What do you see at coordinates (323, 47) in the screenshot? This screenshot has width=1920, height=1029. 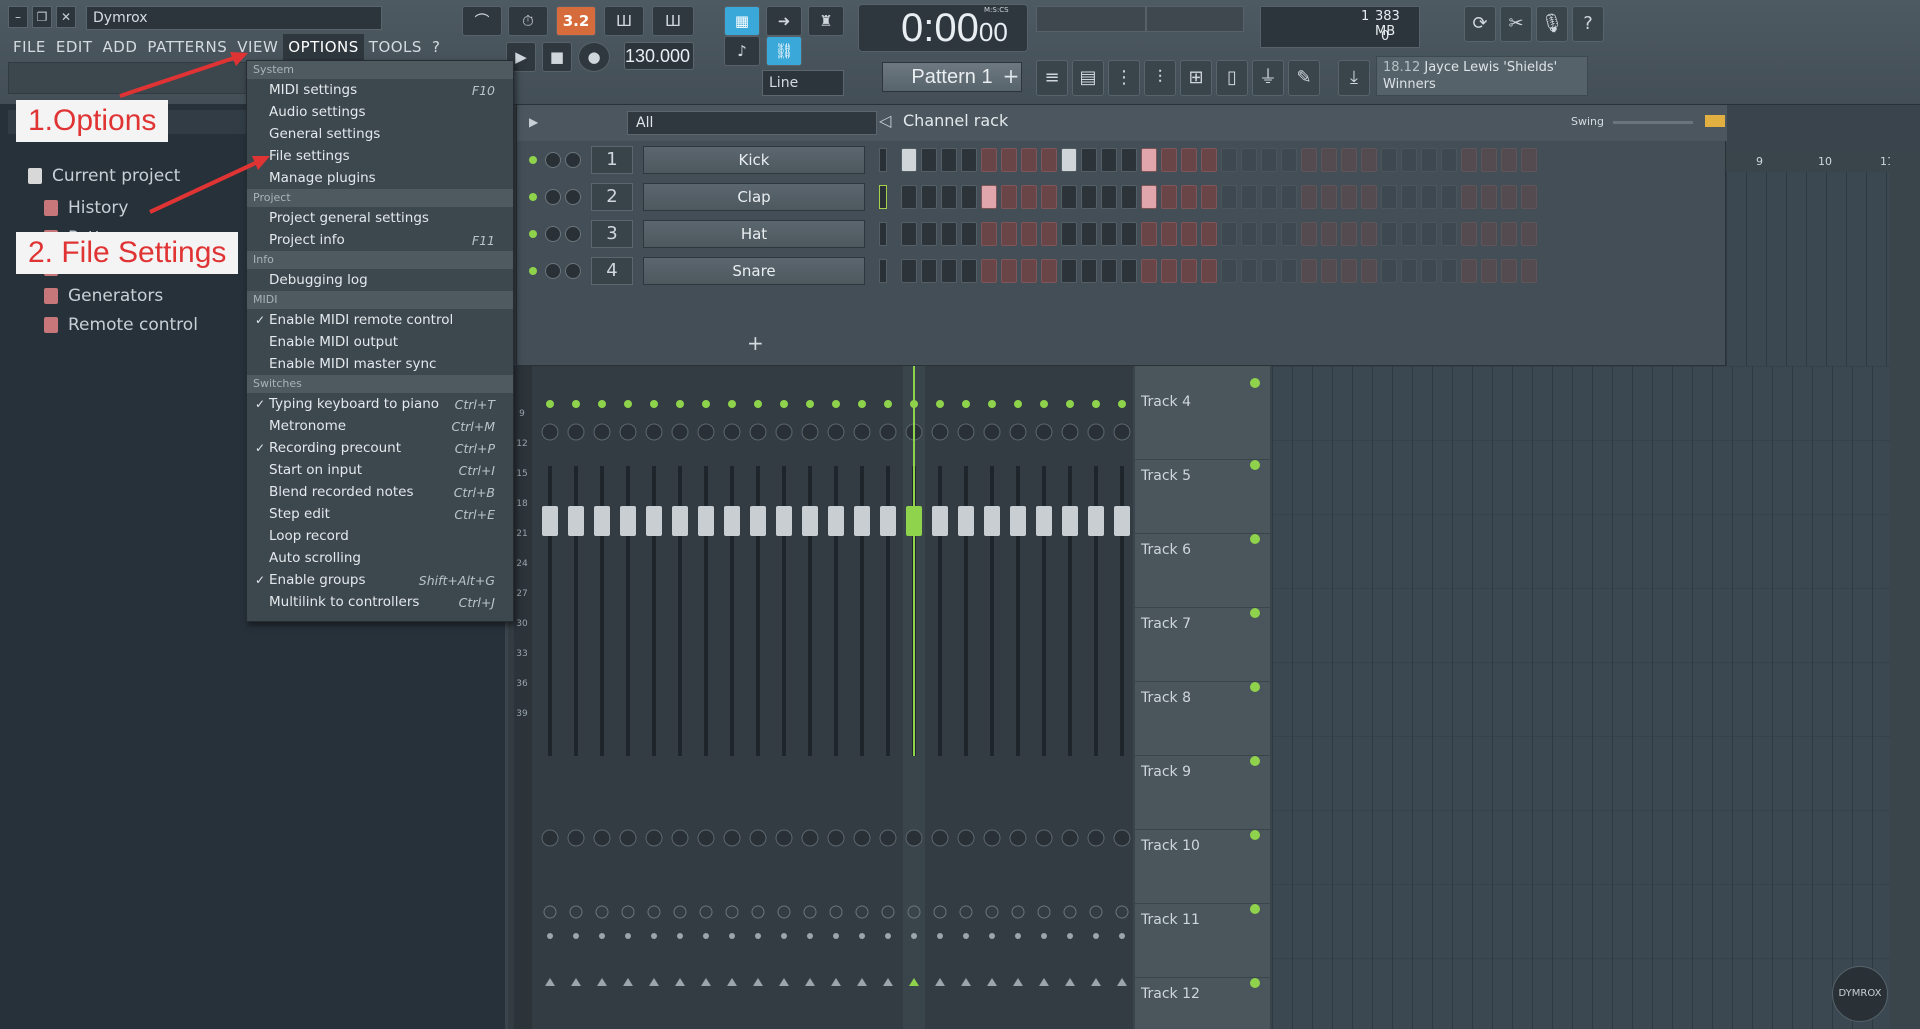 I see `menu-options: OPTIONS` at bounding box center [323, 47].